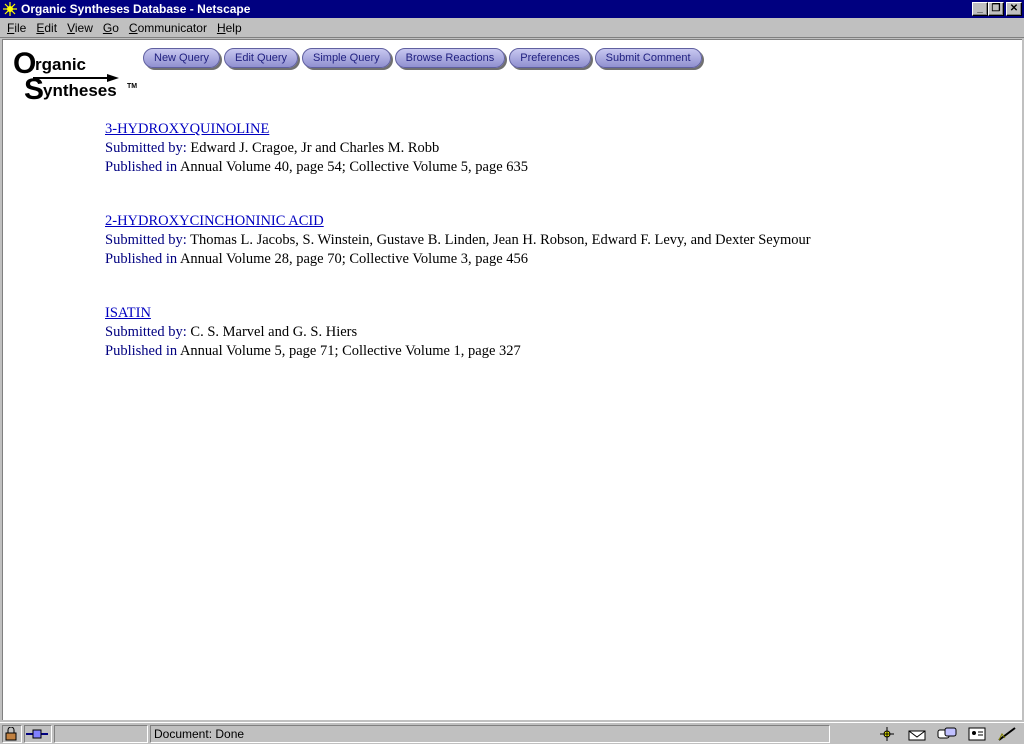 This screenshot has height=744, width=1024. I want to click on menu-go-label: o, so click(115, 27).